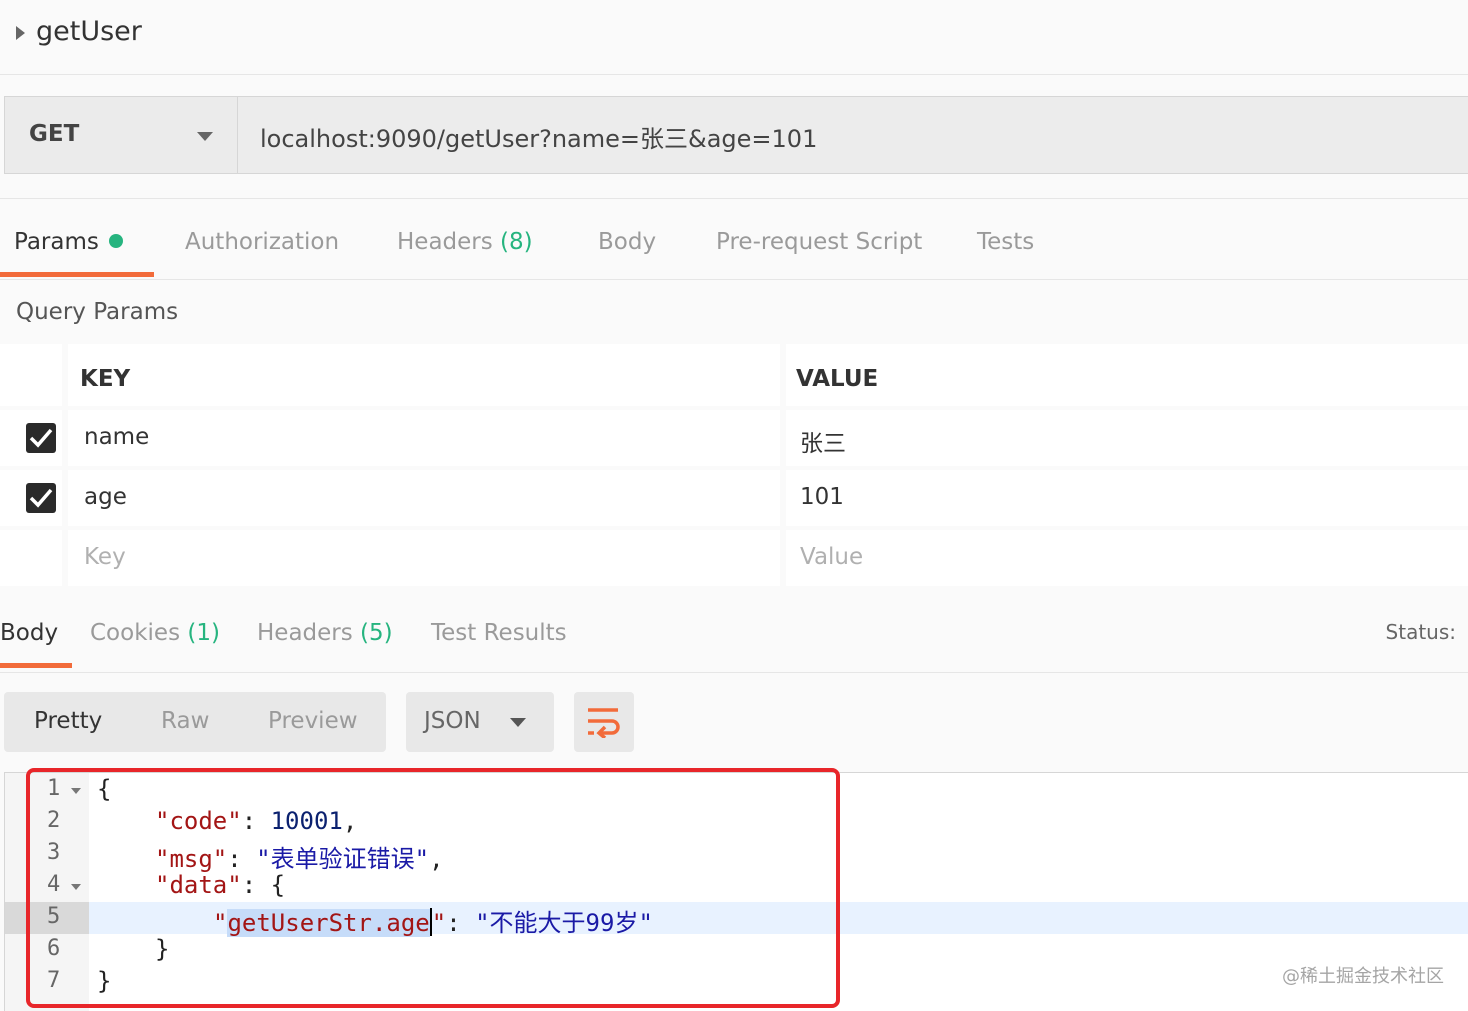 The width and height of the screenshot is (1468, 1011). I want to click on tab-body: Body, so click(627, 242).